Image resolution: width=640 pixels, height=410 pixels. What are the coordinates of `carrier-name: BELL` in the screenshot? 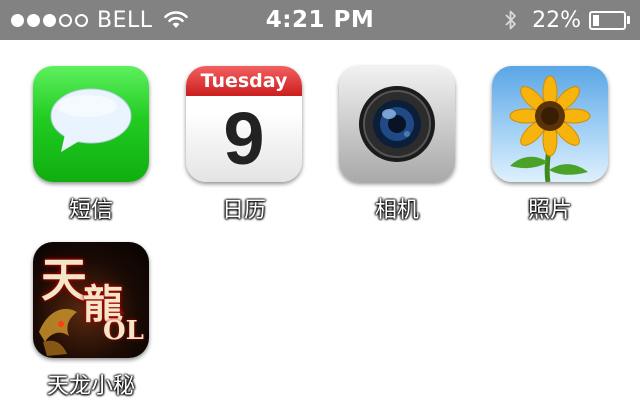 It's located at (125, 20).